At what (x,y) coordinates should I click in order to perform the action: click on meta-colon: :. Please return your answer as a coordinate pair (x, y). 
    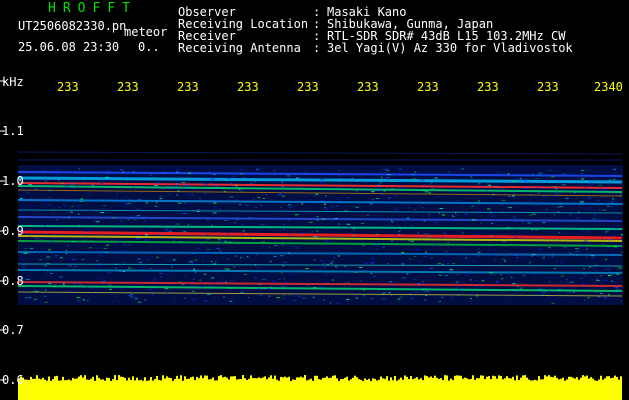
    Looking at the image, I should click on (317, 48).